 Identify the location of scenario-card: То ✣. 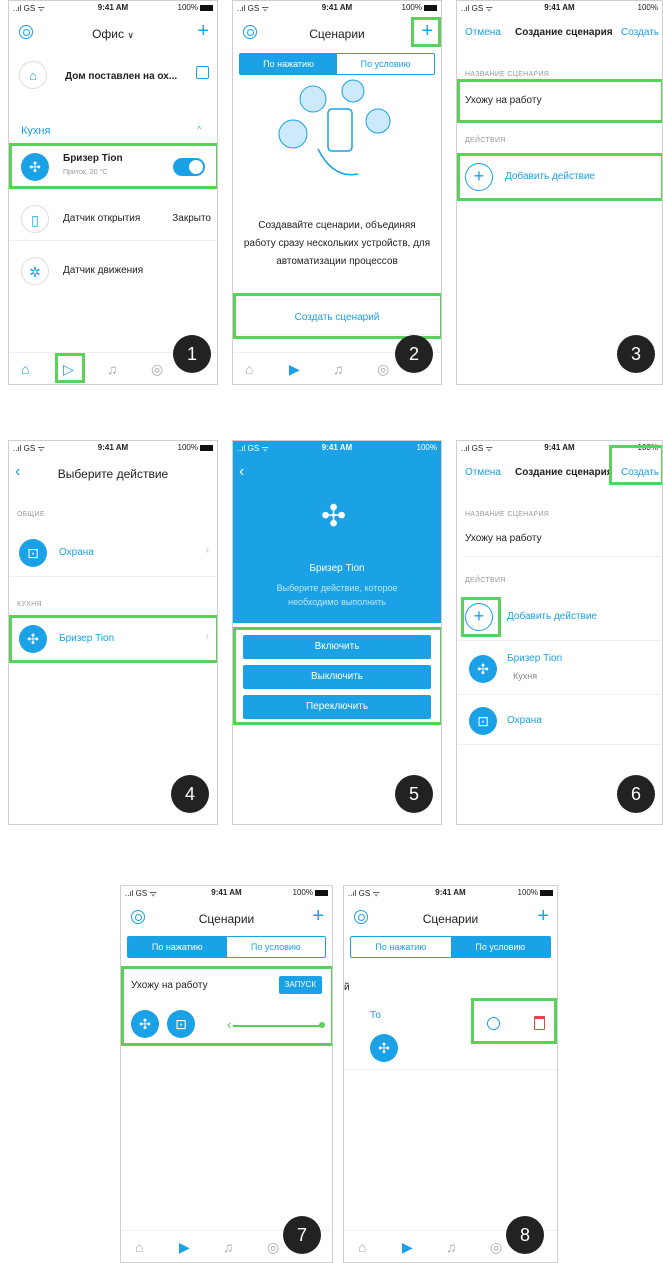
(450, 1033).